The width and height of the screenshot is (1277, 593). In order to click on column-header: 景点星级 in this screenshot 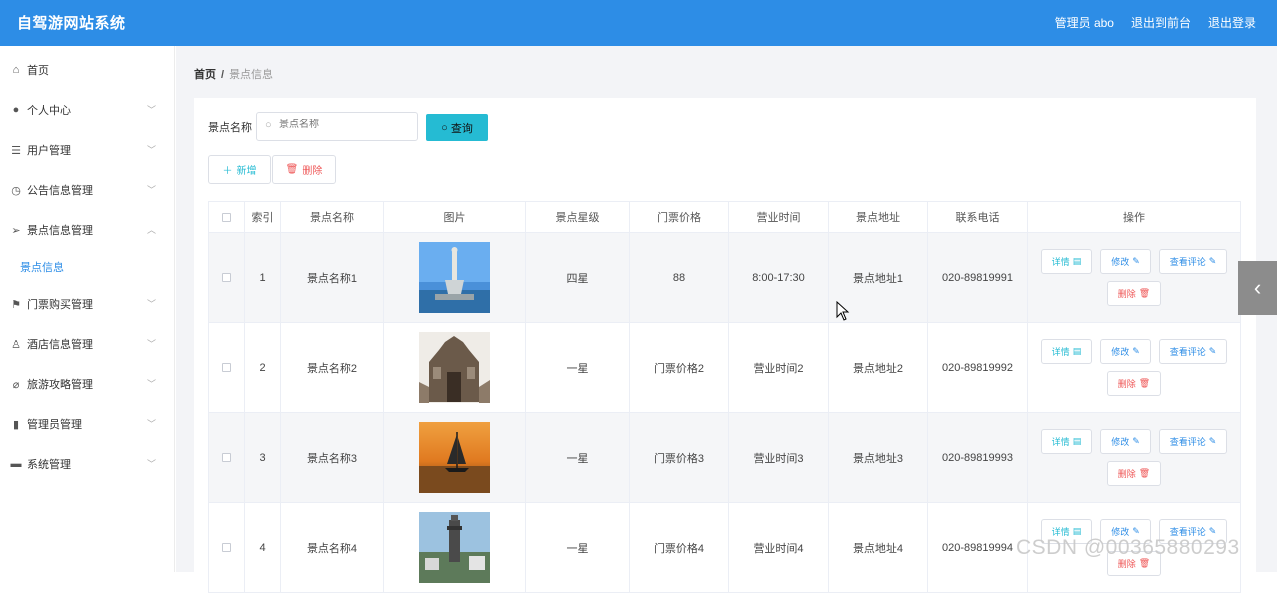, I will do `click(577, 217)`.